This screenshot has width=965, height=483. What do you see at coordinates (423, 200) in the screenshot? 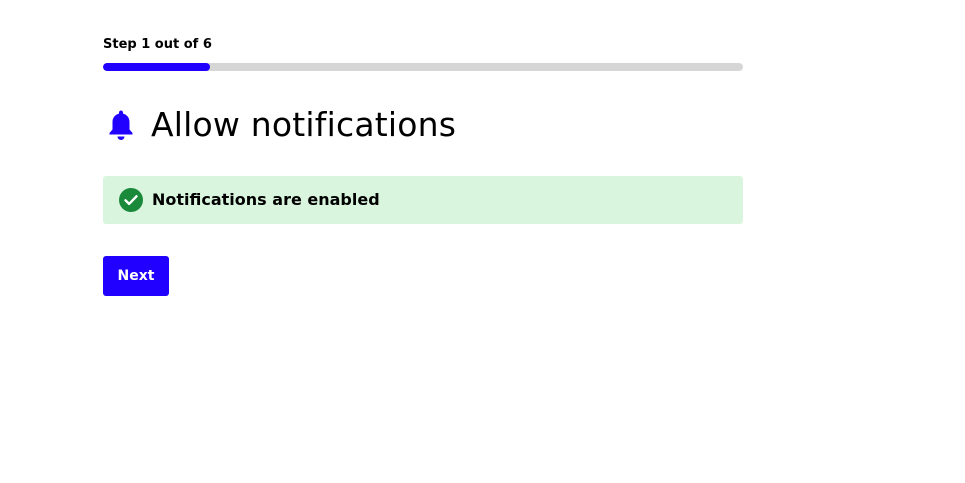
I see `status-banner: Notifications are enabled` at bounding box center [423, 200].